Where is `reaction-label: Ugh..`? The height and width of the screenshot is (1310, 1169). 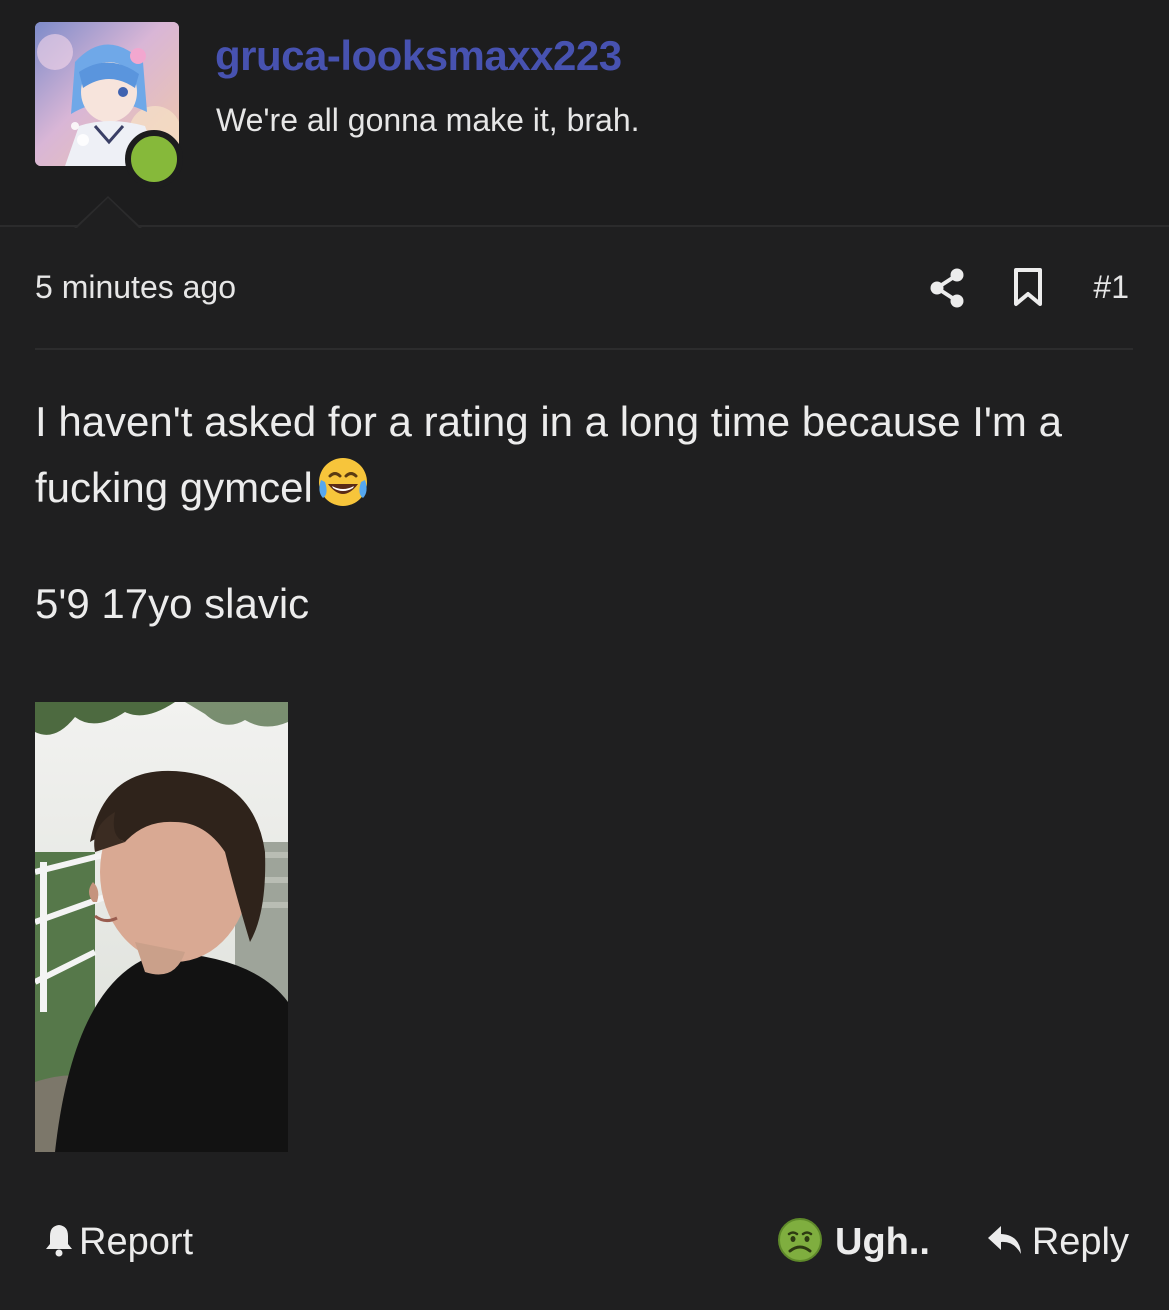
reaction-label: Ugh.. is located at coordinates (882, 1242).